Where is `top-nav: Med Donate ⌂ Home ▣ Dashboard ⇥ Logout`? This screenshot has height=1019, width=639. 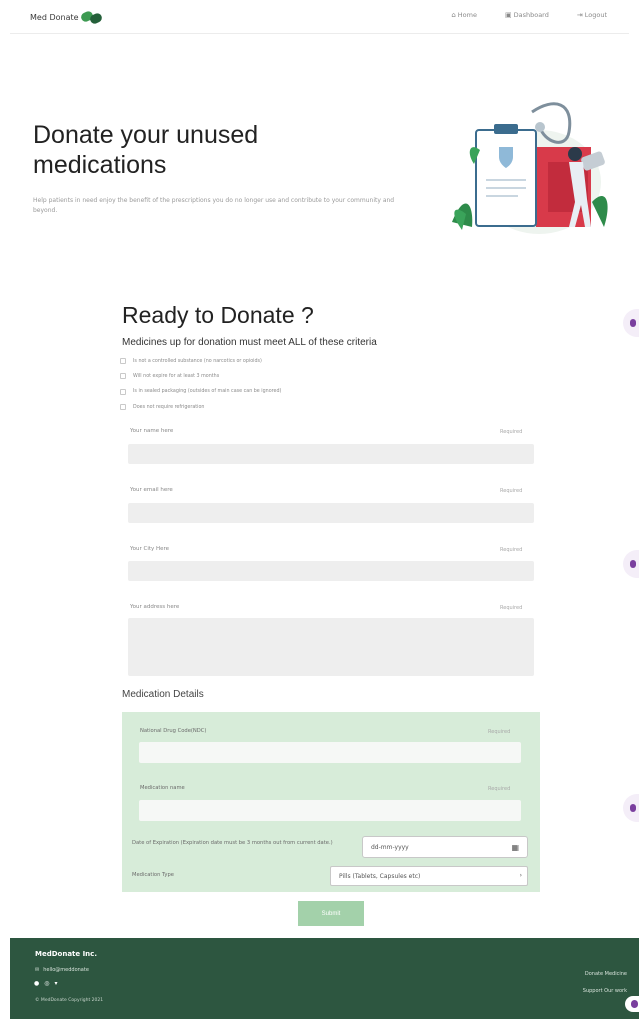
top-nav: Med Donate ⌂ Home ▣ Dashboard ⇥ Logout is located at coordinates (319, 17).